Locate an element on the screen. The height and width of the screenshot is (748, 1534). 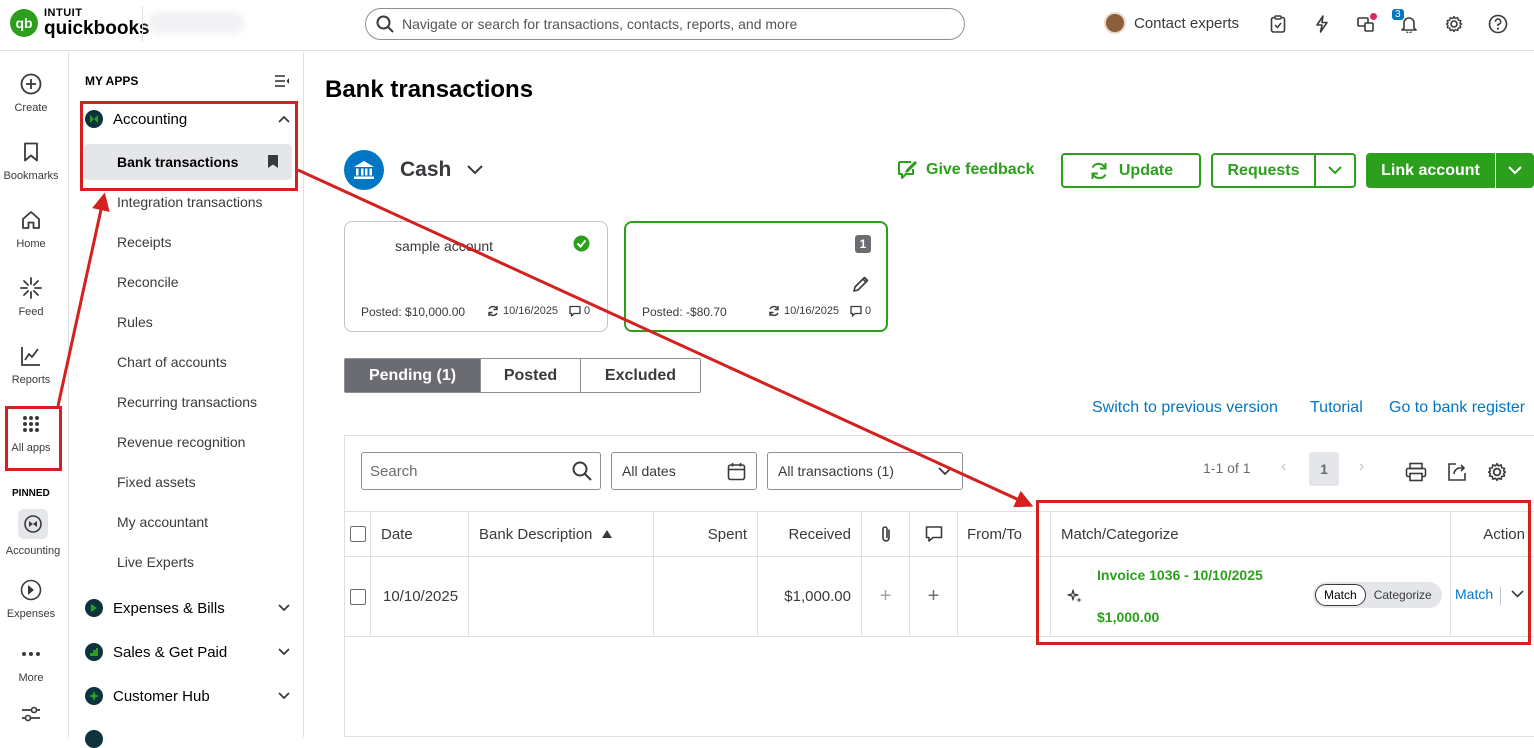
select-all-checkbox is located at coordinates (357, 534).